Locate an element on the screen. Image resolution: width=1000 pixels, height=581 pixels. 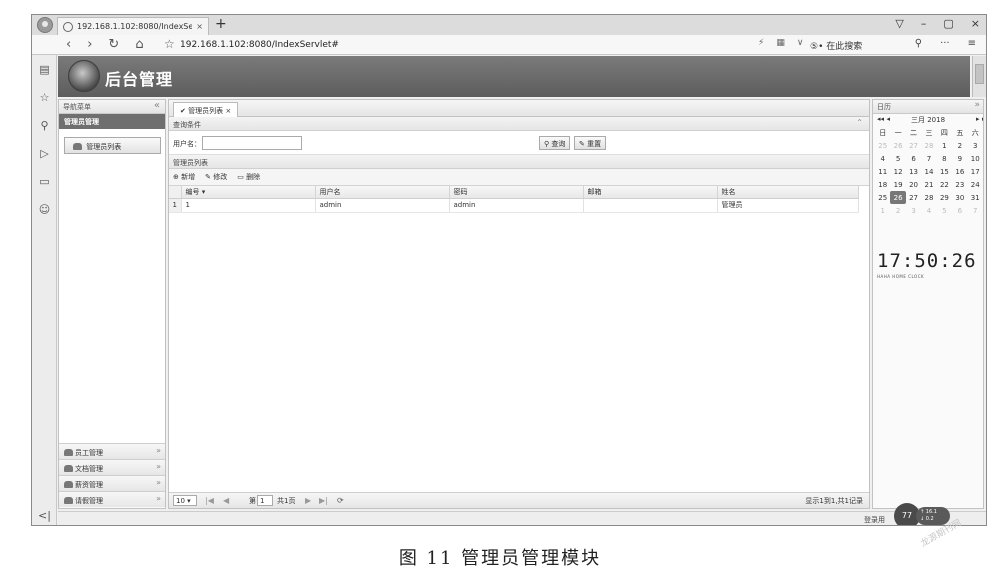
tab-admin-list: ✔ 管理员列表 × is located at coordinates (206, 109).